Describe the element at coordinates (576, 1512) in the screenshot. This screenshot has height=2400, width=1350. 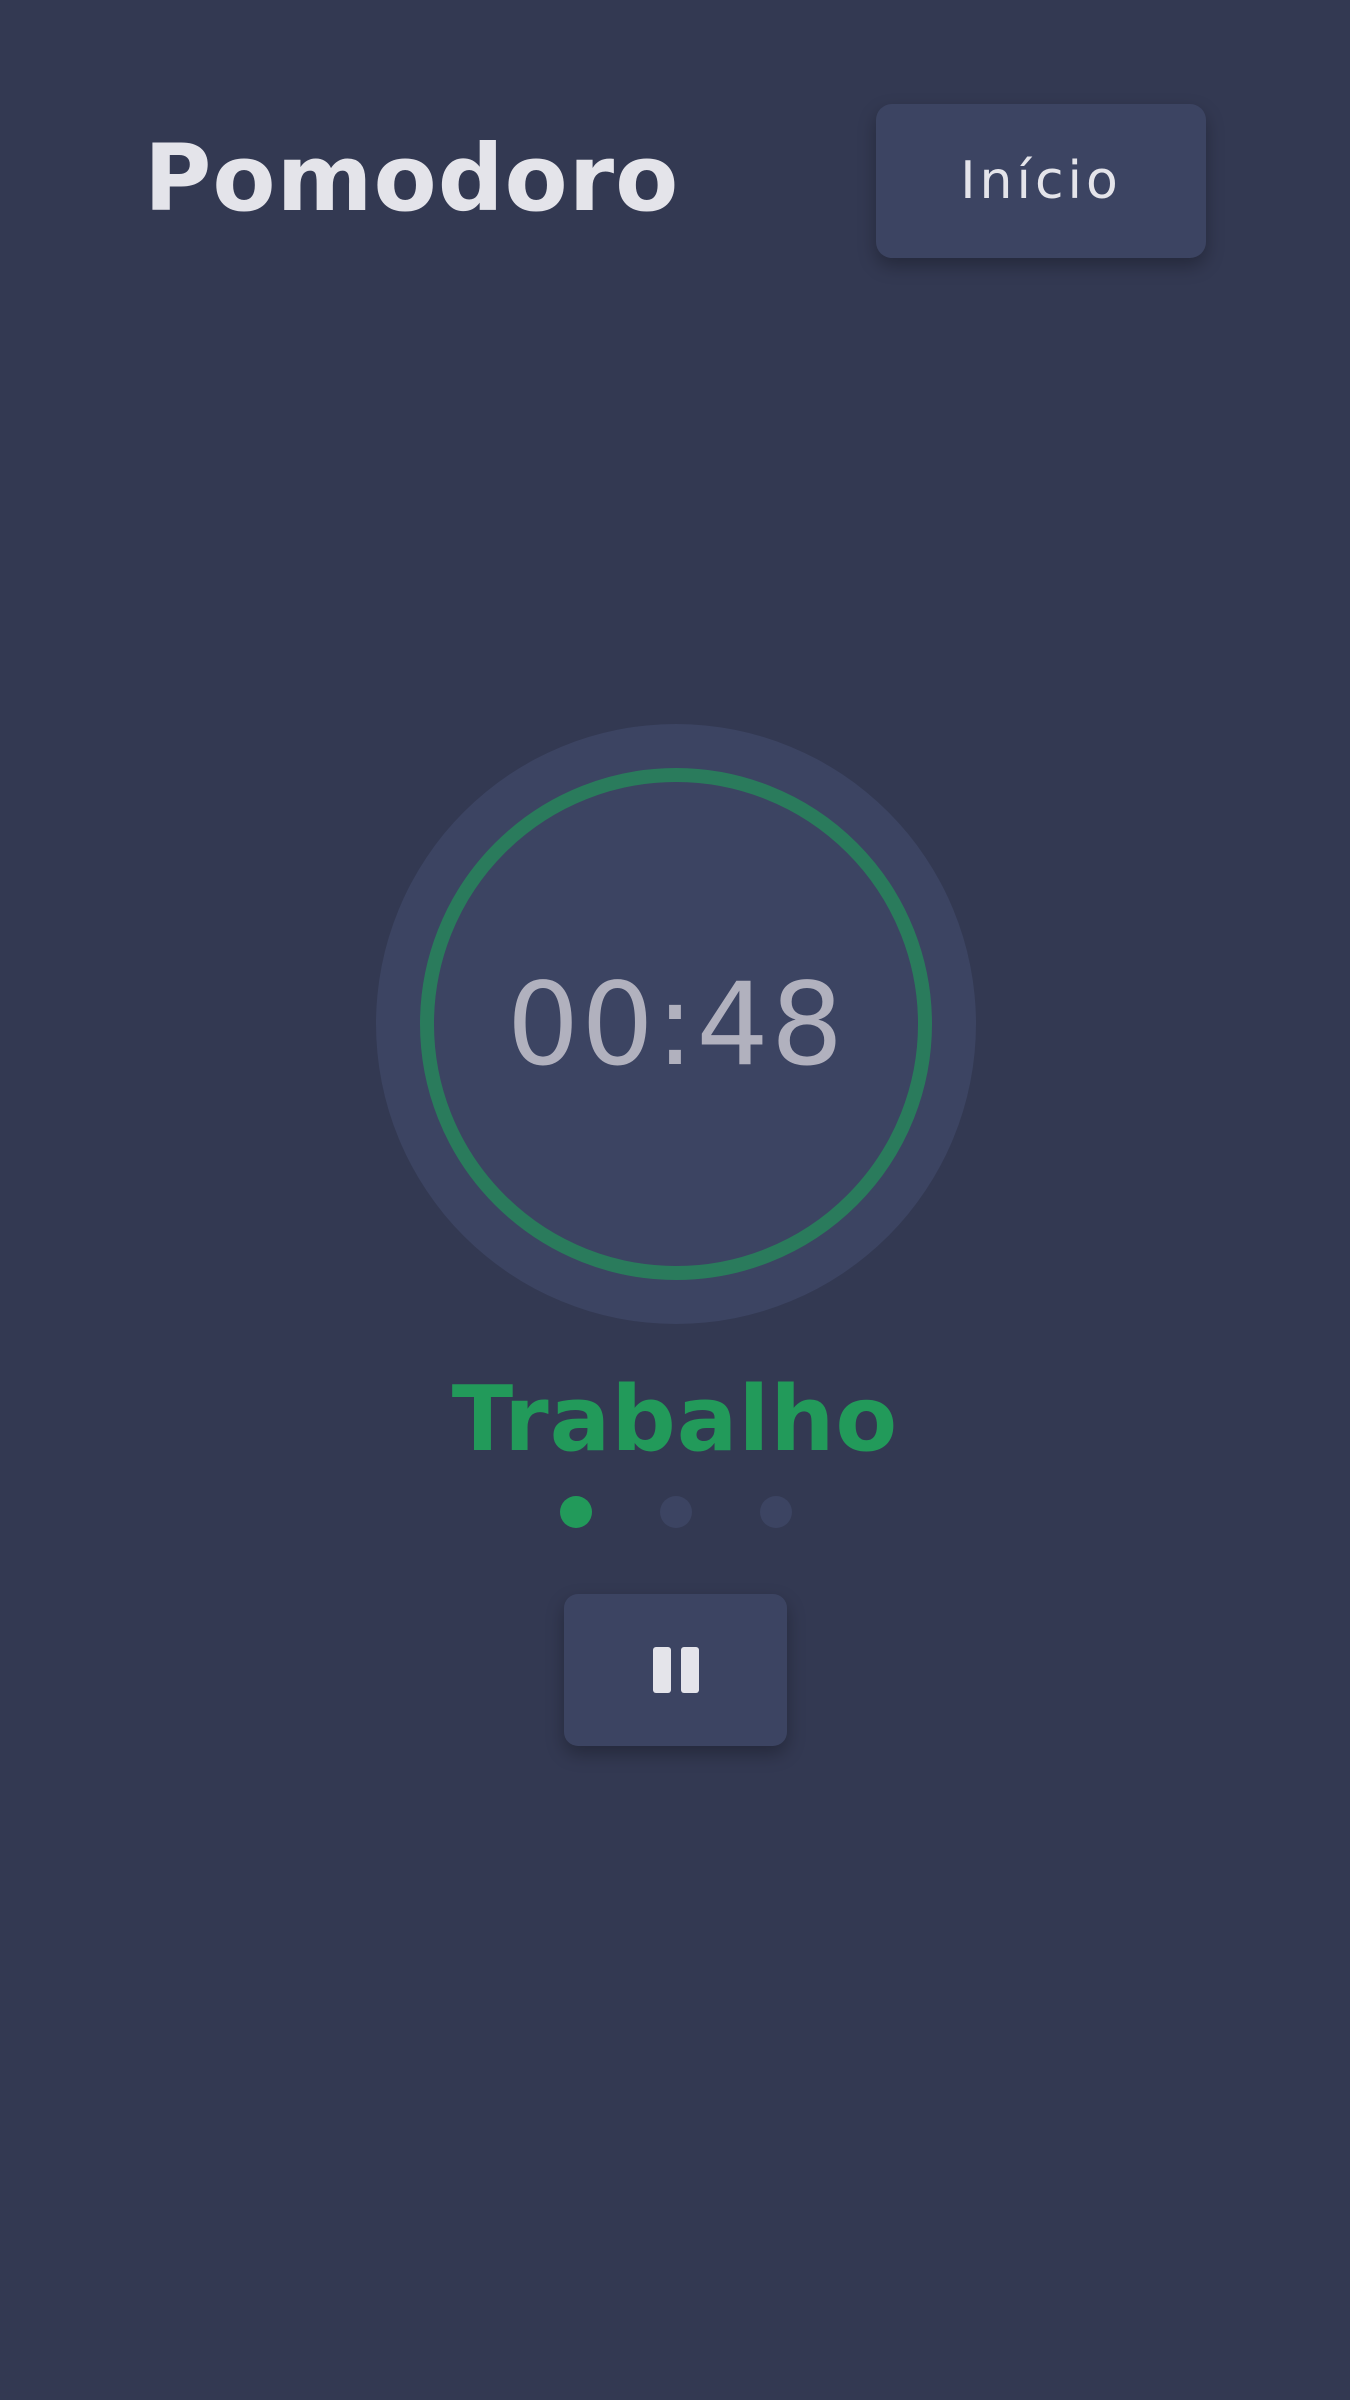
I see `cycle-dot-active` at that location.